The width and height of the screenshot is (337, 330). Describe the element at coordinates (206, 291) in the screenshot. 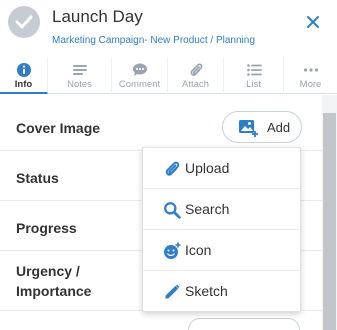

I see `menu-item-label: Sketch` at that location.